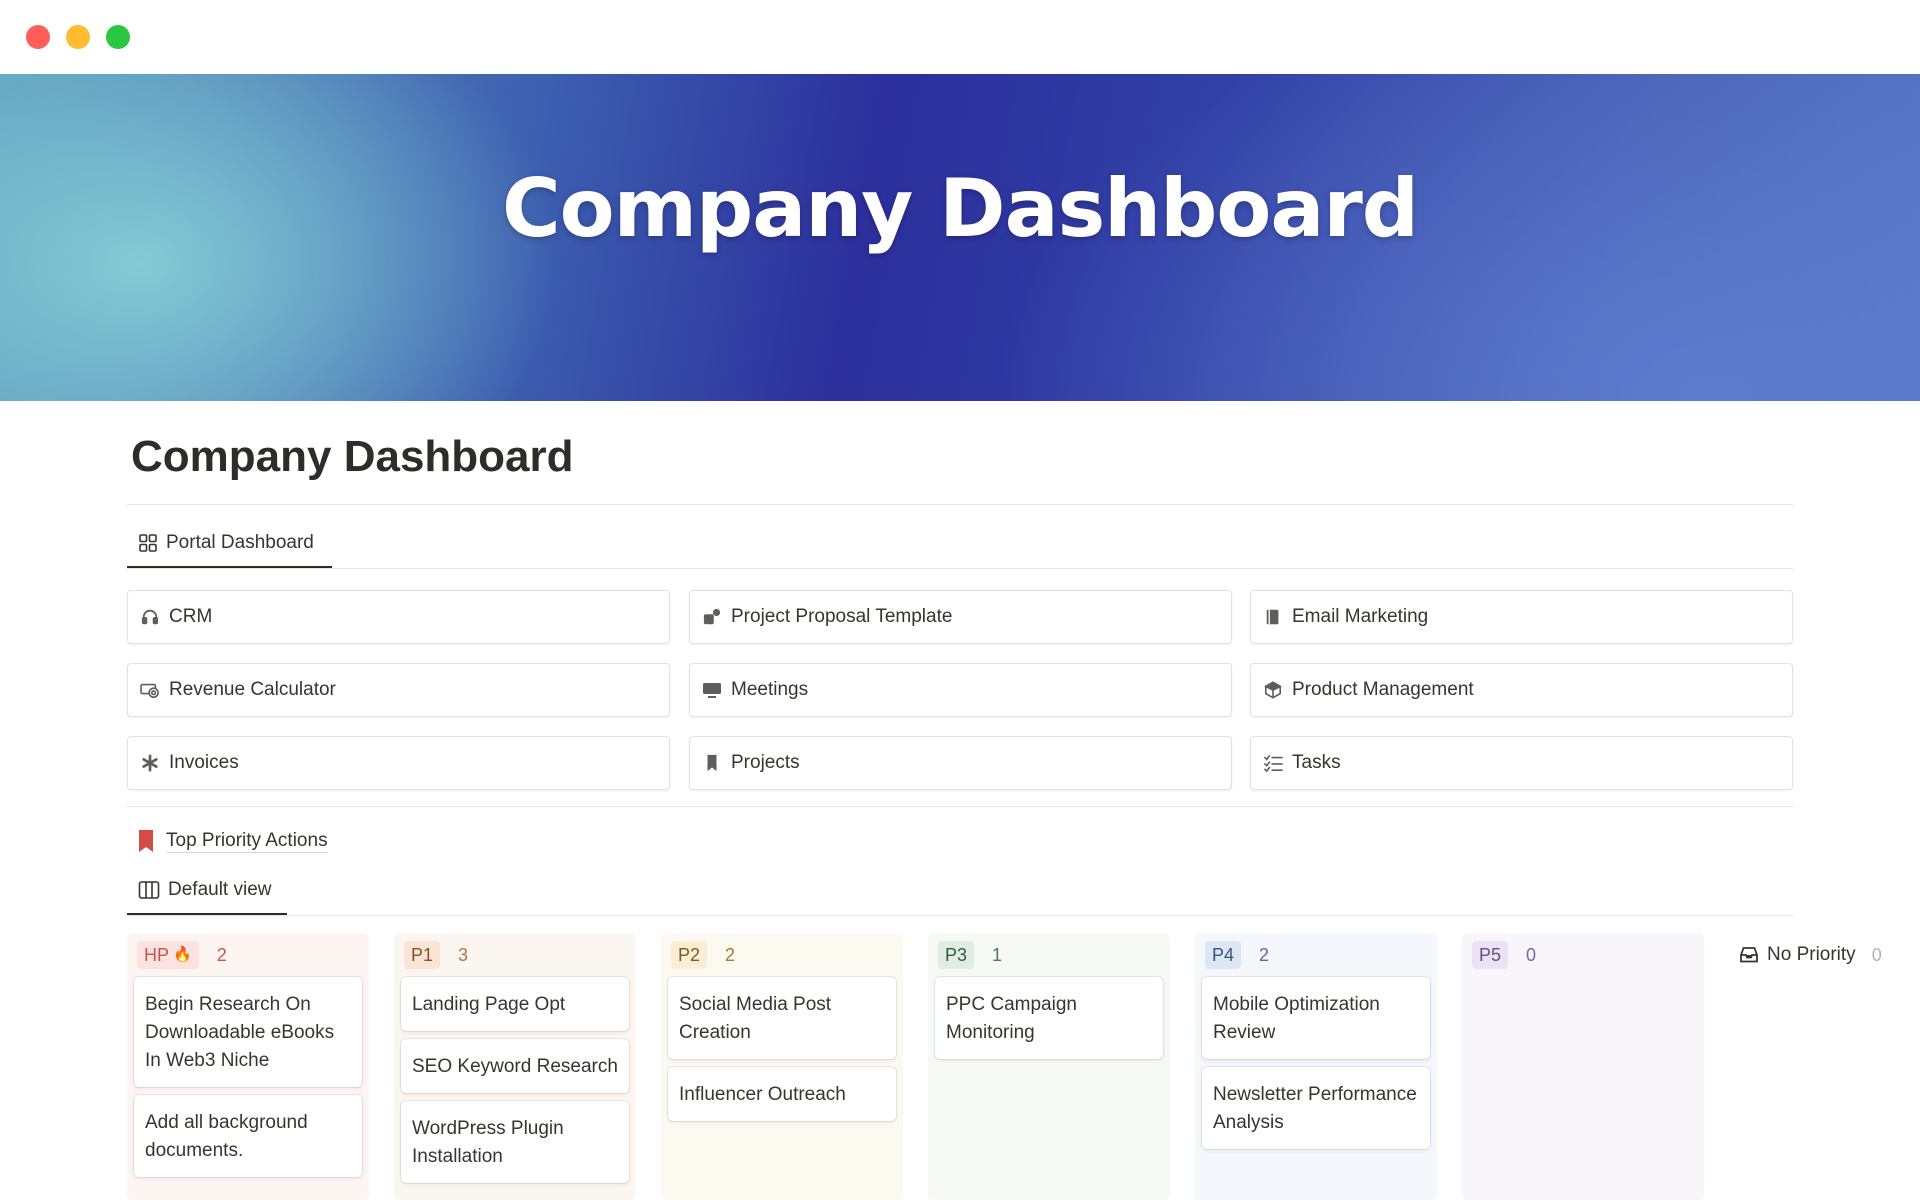 The image size is (1920, 1200). What do you see at coordinates (842, 616) in the screenshot?
I see `link-label: Project Proposal Template` at bounding box center [842, 616].